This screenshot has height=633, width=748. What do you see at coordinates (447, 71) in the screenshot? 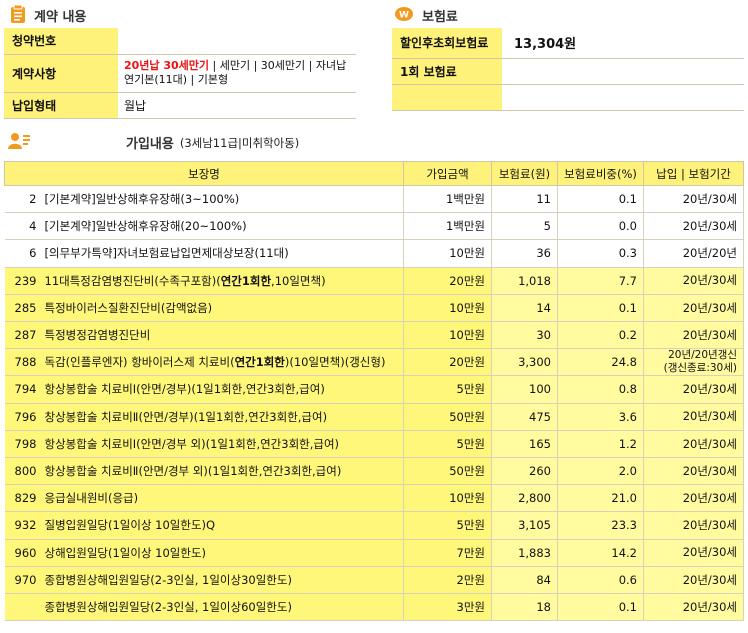
I see `premium-label: 1회 보험료` at bounding box center [447, 71].